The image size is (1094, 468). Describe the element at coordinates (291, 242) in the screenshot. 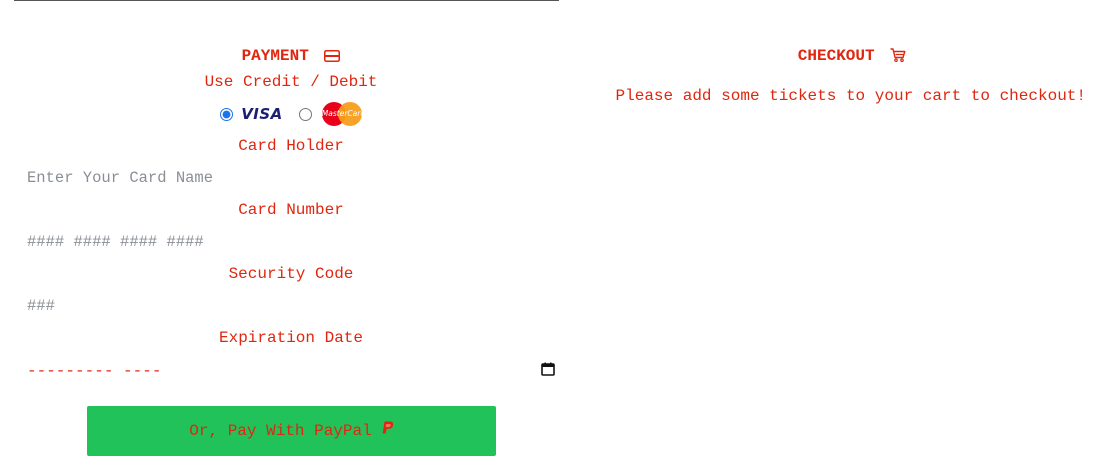

I see `card-number-input: #### #### #### ####` at that location.